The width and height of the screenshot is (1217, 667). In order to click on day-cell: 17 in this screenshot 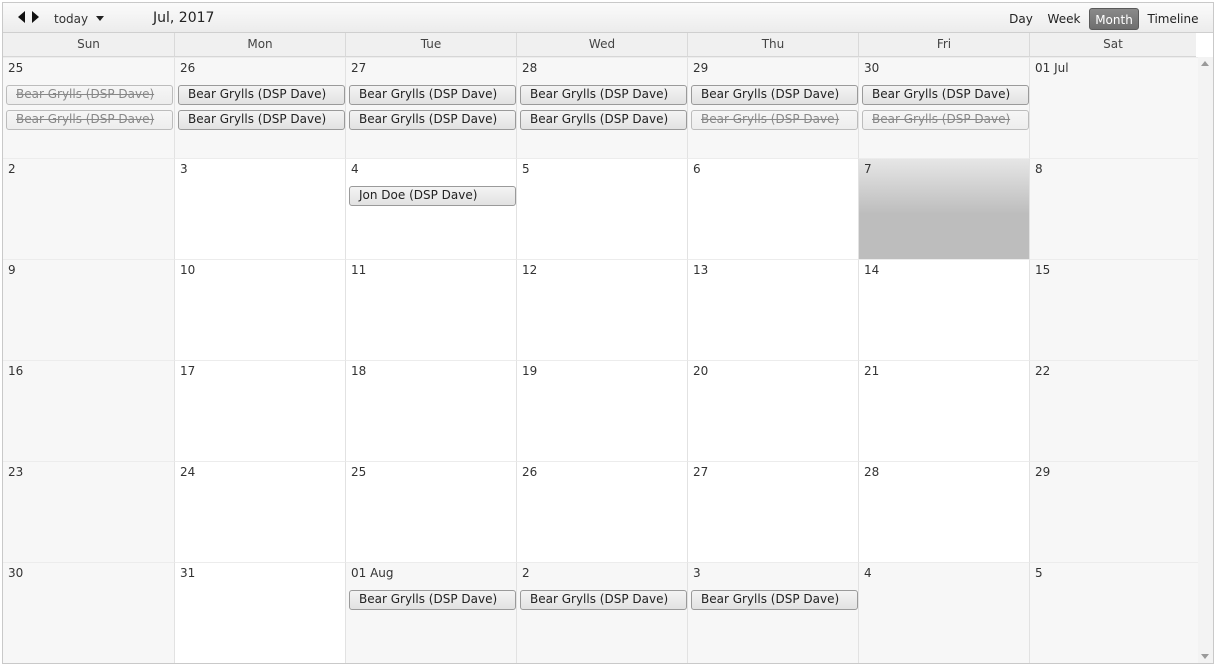, I will do `click(259, 410)`.